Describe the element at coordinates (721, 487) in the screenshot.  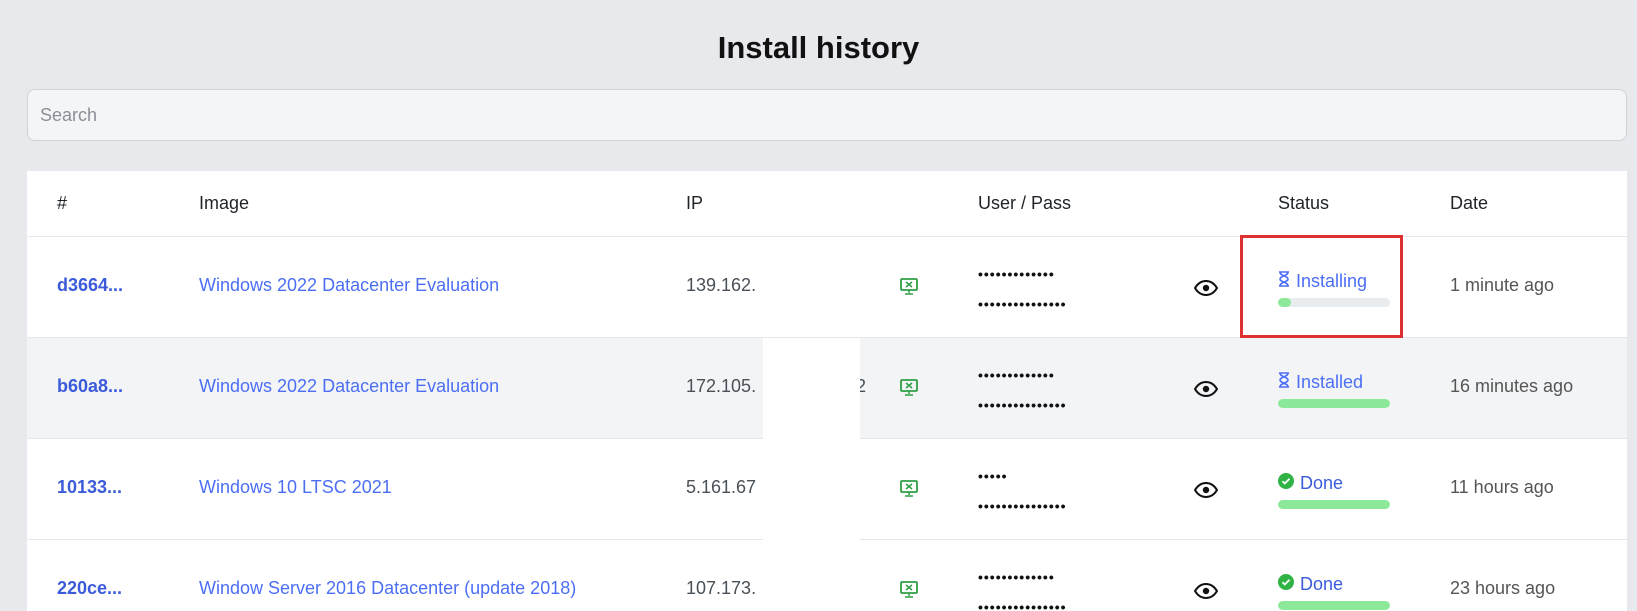
I see `ip-address: 5.161.67` at that location.